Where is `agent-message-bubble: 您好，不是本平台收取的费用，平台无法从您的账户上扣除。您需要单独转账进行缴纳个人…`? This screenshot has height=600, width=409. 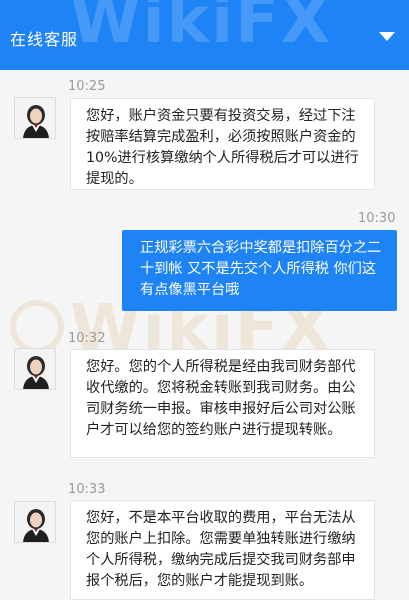 agent-message-bubble: 您好，不是本平台收取的费用，平台无法从您的账户上扣除。您需要单独转账进行缴纳个人… is located at coordinates (222, 550).